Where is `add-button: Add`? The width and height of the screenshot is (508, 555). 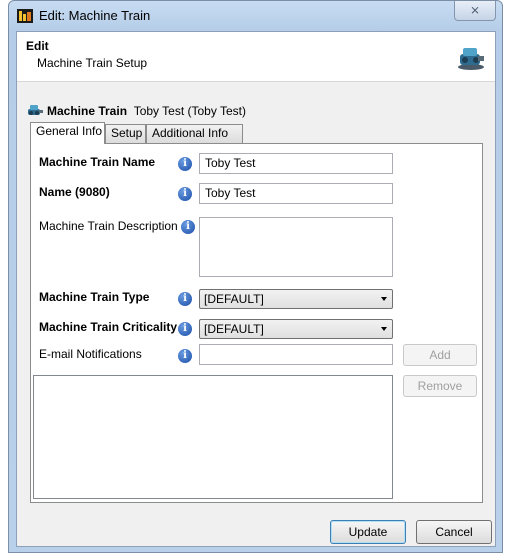
add-button: Add is located at coordinates (440, 355).